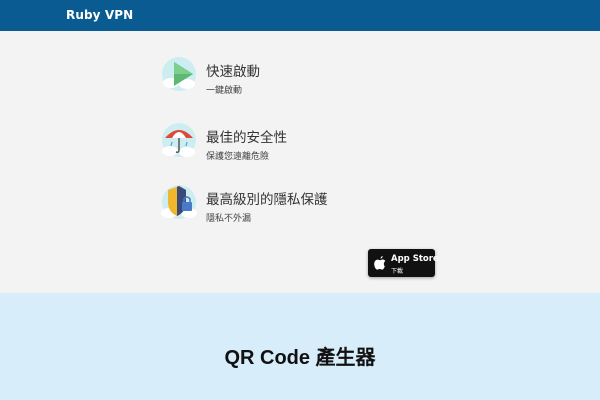 The width and height of the screenshot is (600, 400). I want to click on feature-item-quick-start: 快速啟動 一鍵啟動, so click(290, 76).